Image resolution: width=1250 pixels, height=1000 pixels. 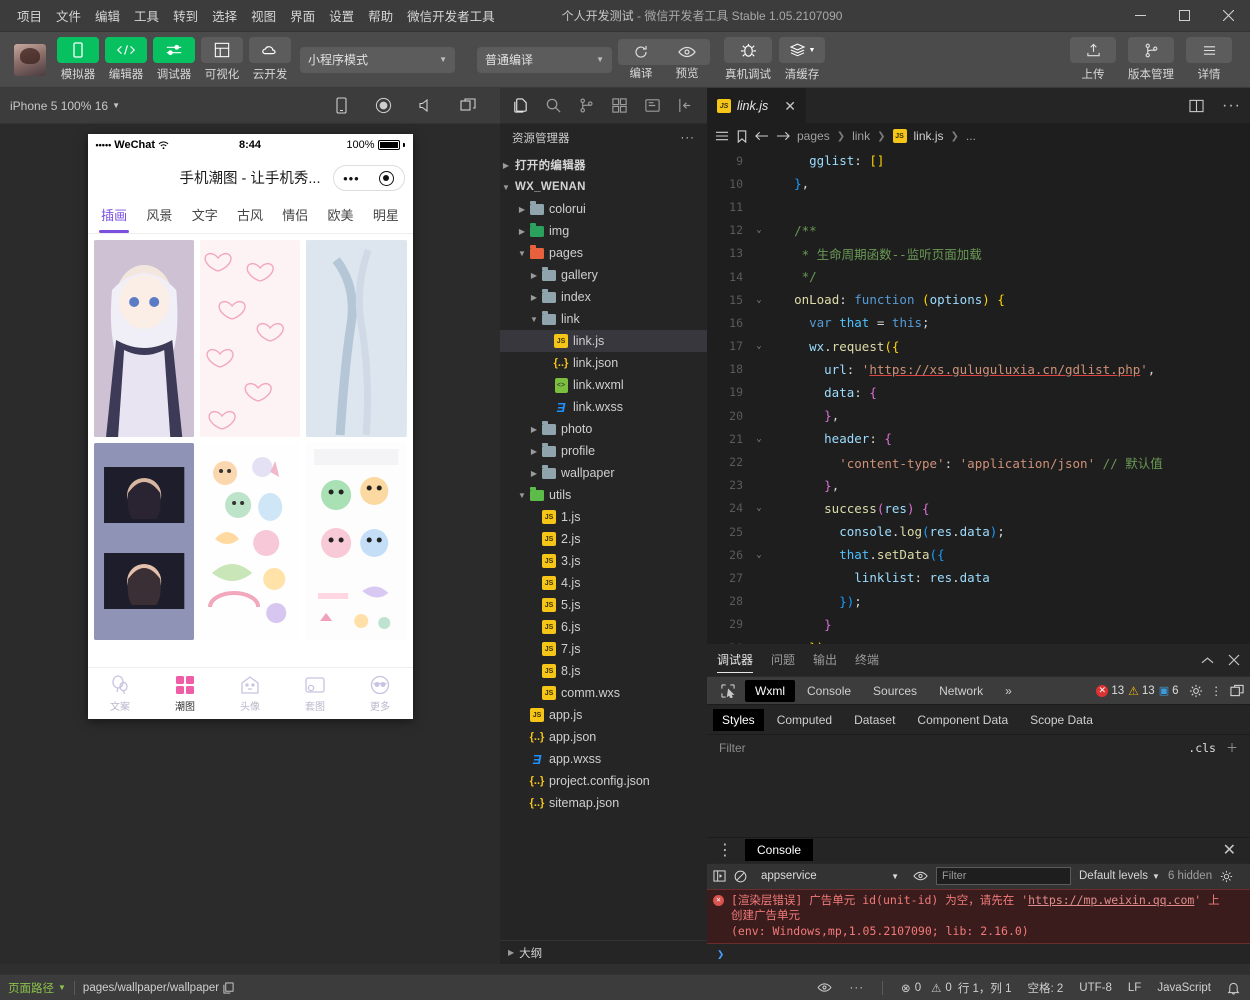 What do you see at coordinates (1202, 748) in the screenshot?
I see `cls-button: .cls` at bounding box center [1202, 748].